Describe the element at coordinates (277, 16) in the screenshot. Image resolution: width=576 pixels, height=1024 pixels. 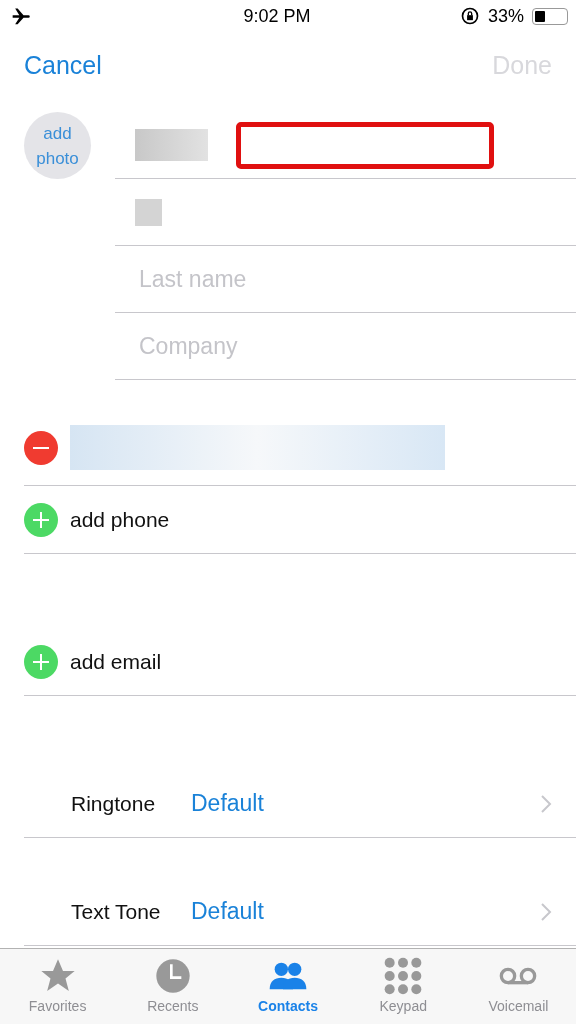
I see `clock-time: 9:02 PM` at that location.